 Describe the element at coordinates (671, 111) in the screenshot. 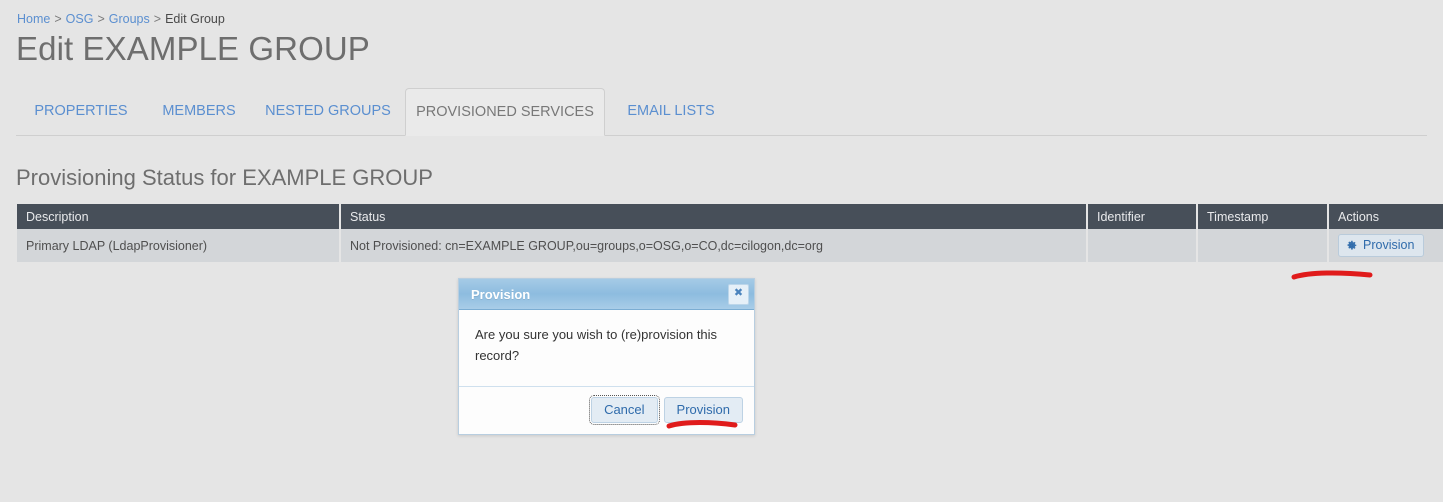

I see `tab-email-lists: EMAIL LISTS` at that location.